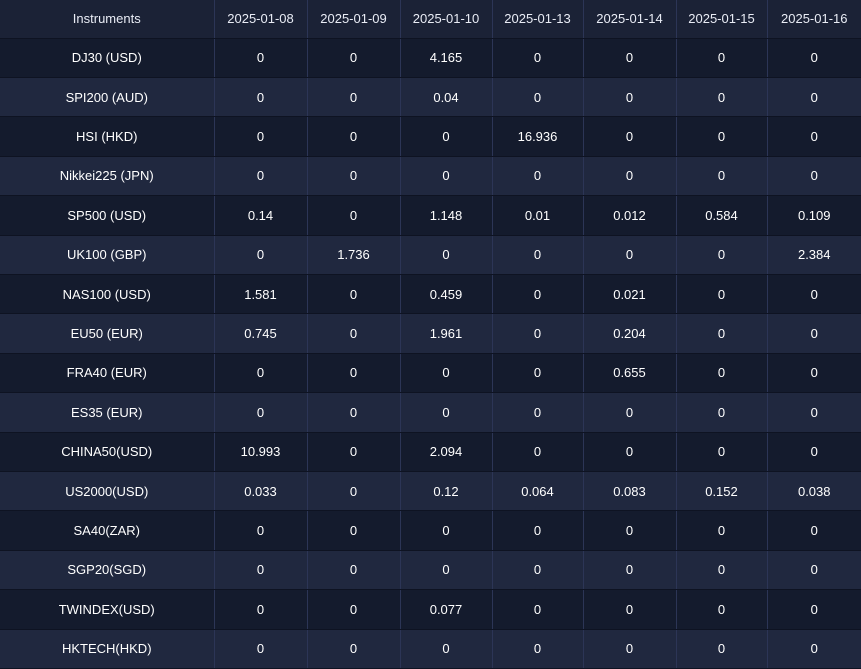  I want to click on table-row: Nikkei225 (JPN) 0 0 0 0 0 0 0, so click(430, 176).